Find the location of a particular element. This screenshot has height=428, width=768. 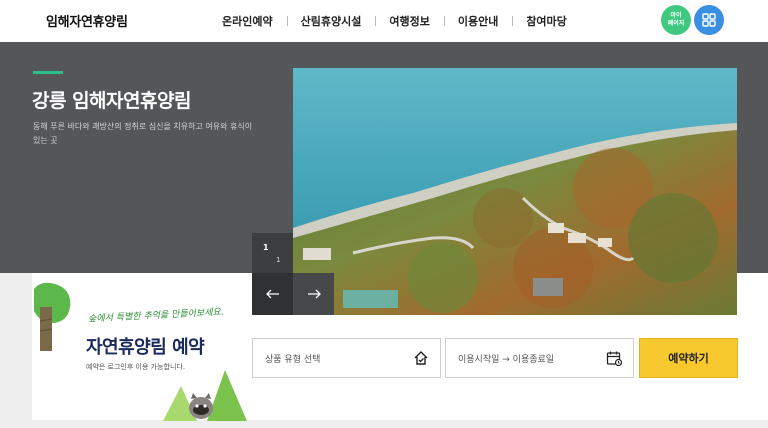

grid-icon is located at coordinates (709, 20).